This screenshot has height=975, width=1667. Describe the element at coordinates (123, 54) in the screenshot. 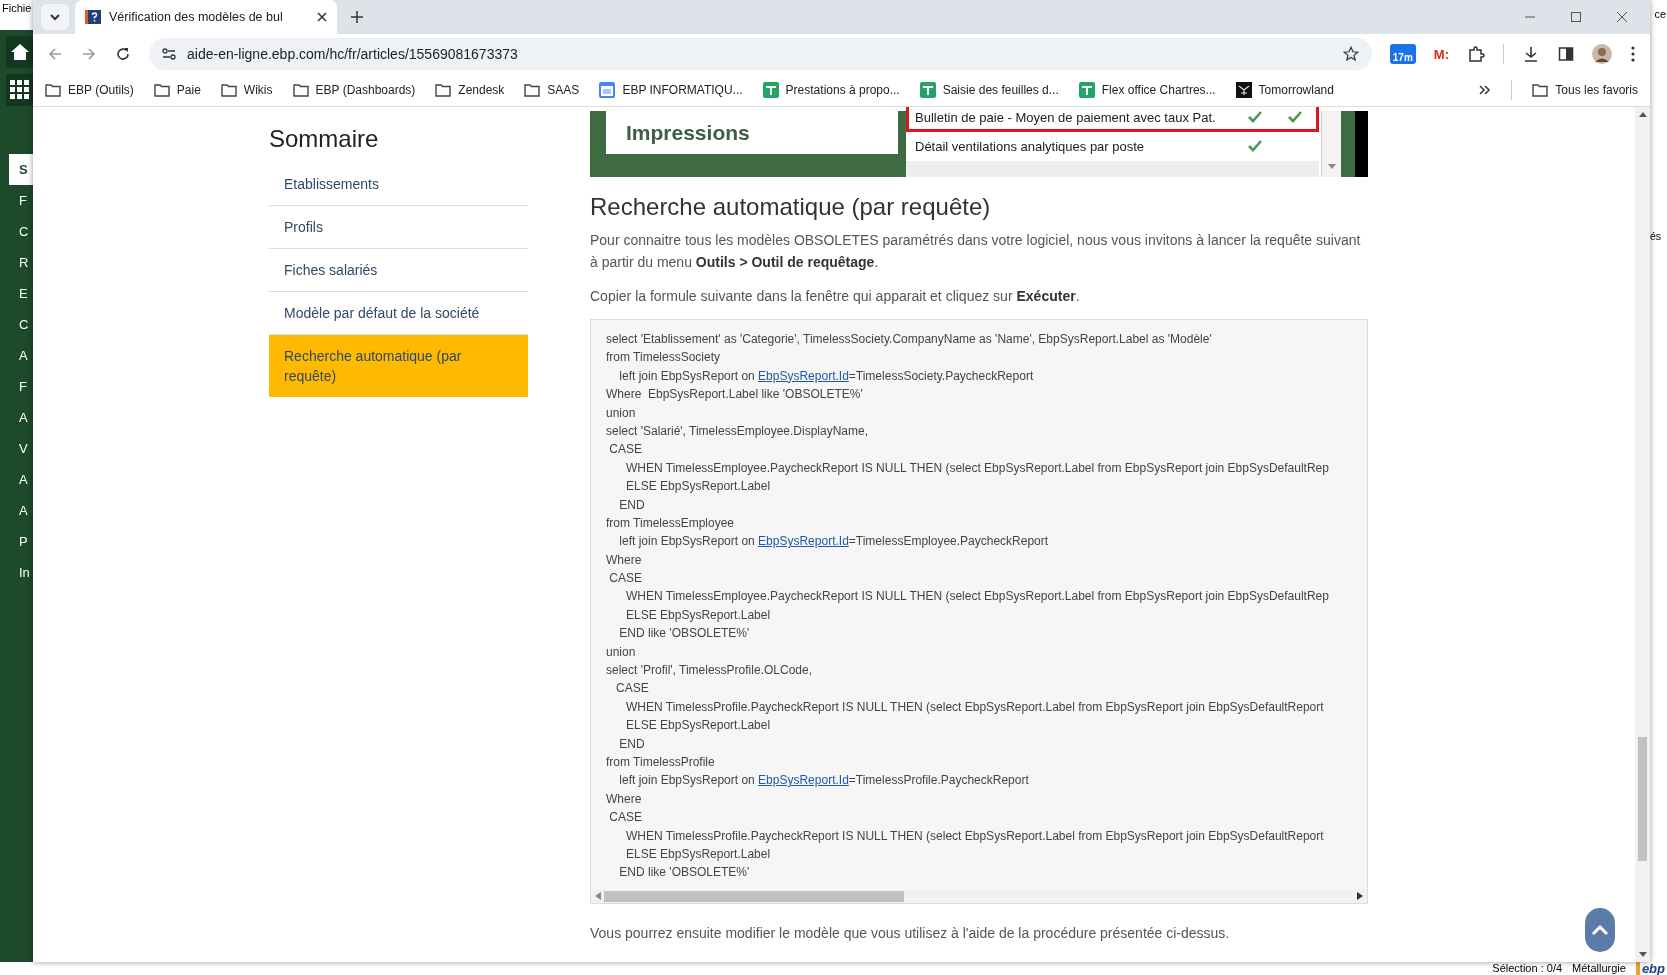

I see `reload-icon` at that location.